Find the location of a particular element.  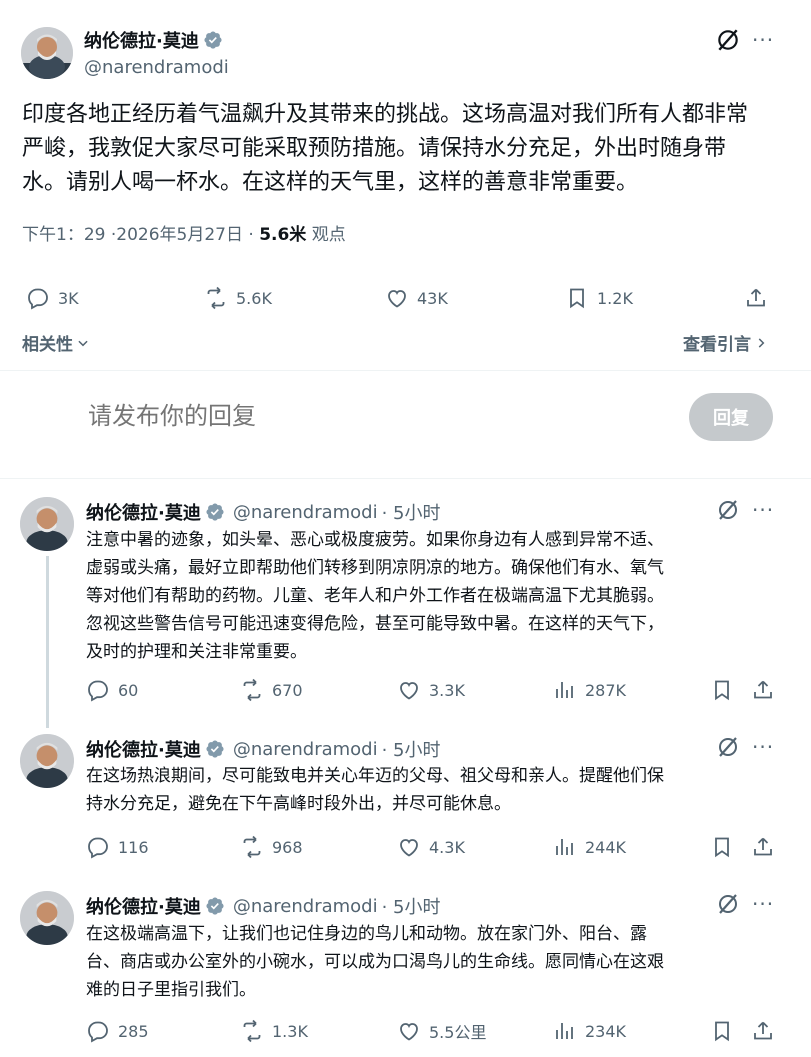

repost-count: 5.6K is located at coordinates (254, 298).